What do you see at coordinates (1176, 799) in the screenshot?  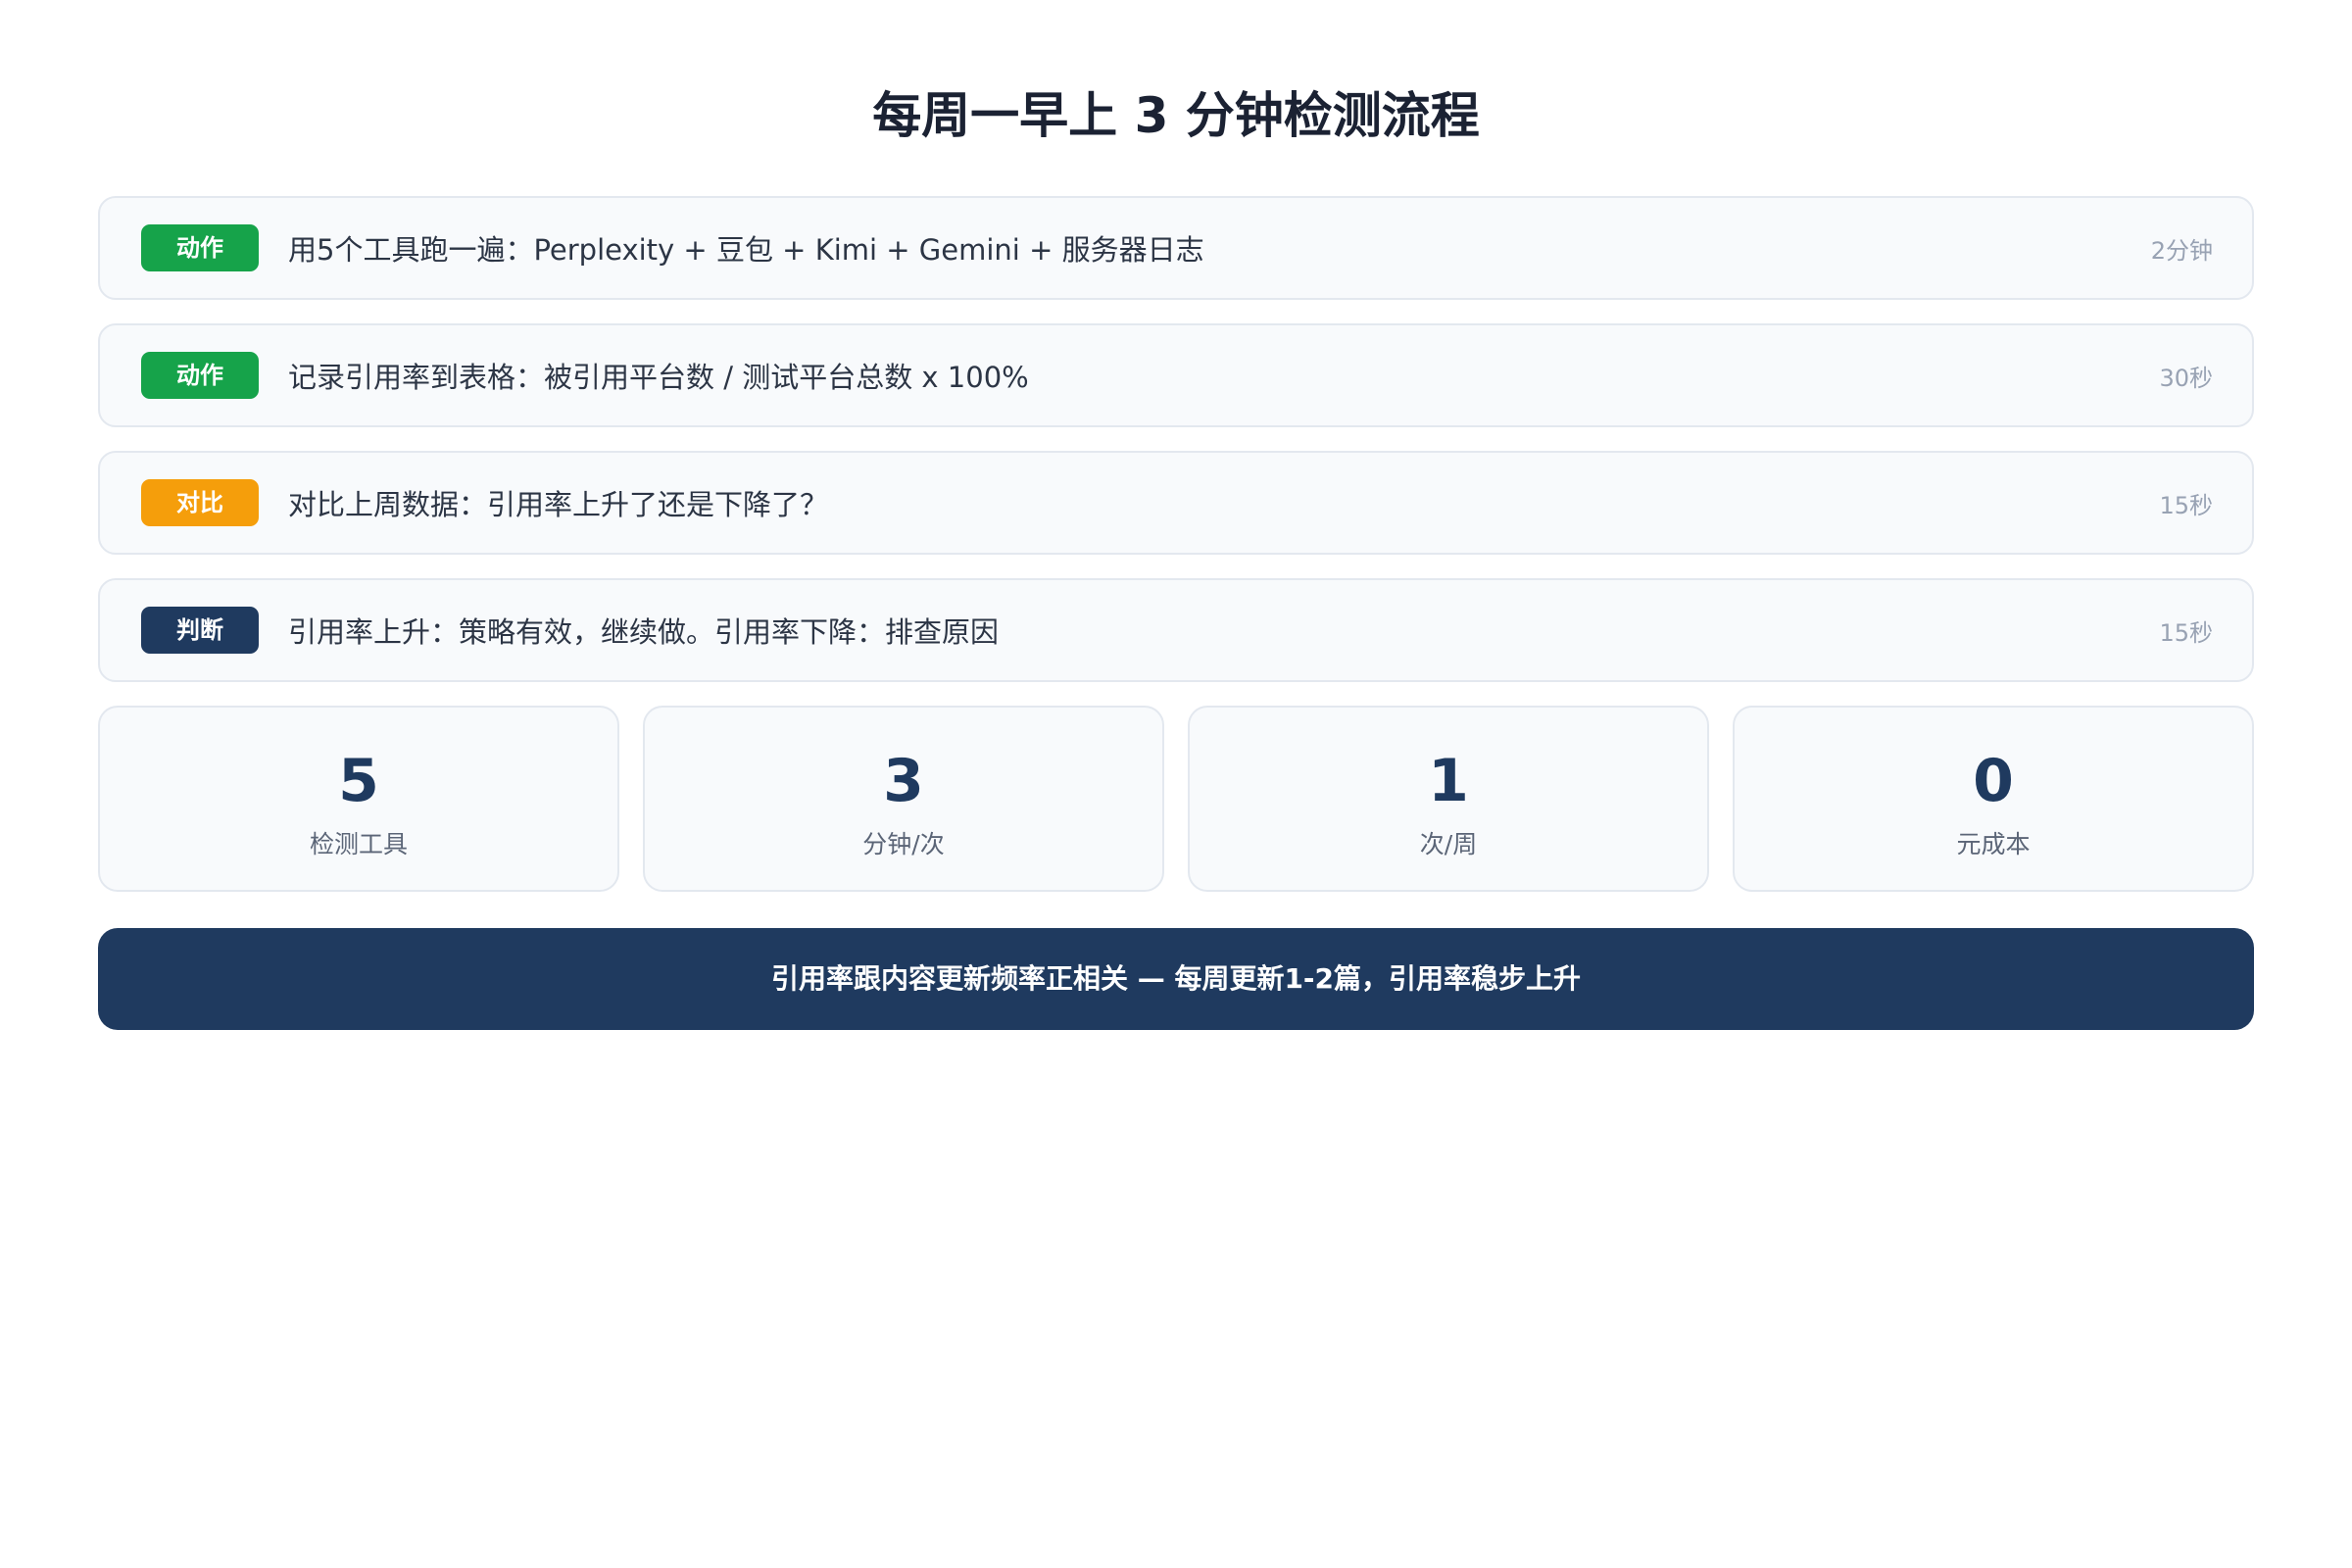 I see `stats-row: 5 检测工具 3 分钟/次 1 次/周 0 元成本` at bounding box center [1176, 799].